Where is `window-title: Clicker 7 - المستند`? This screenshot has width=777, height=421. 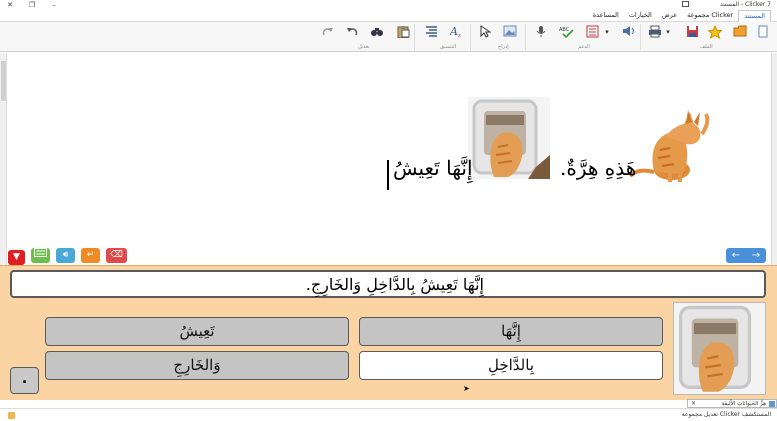 window-title: Clicker 7 - المستند is located at coordinates (745, 4).